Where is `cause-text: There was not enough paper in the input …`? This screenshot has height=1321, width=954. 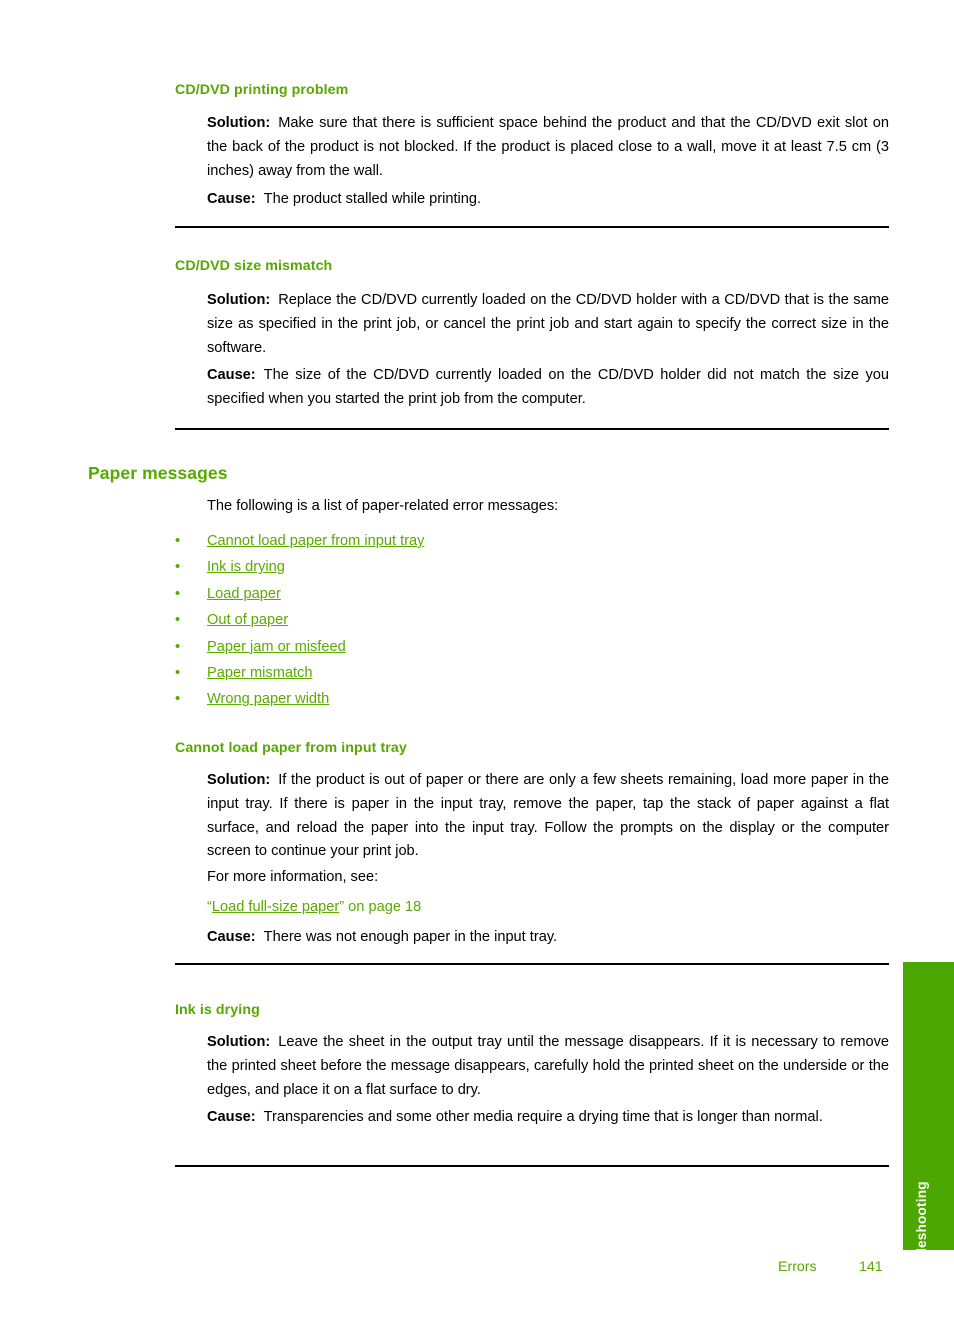
cause-text: There was not enough paper in the input … is located at coordinates (410, 937).